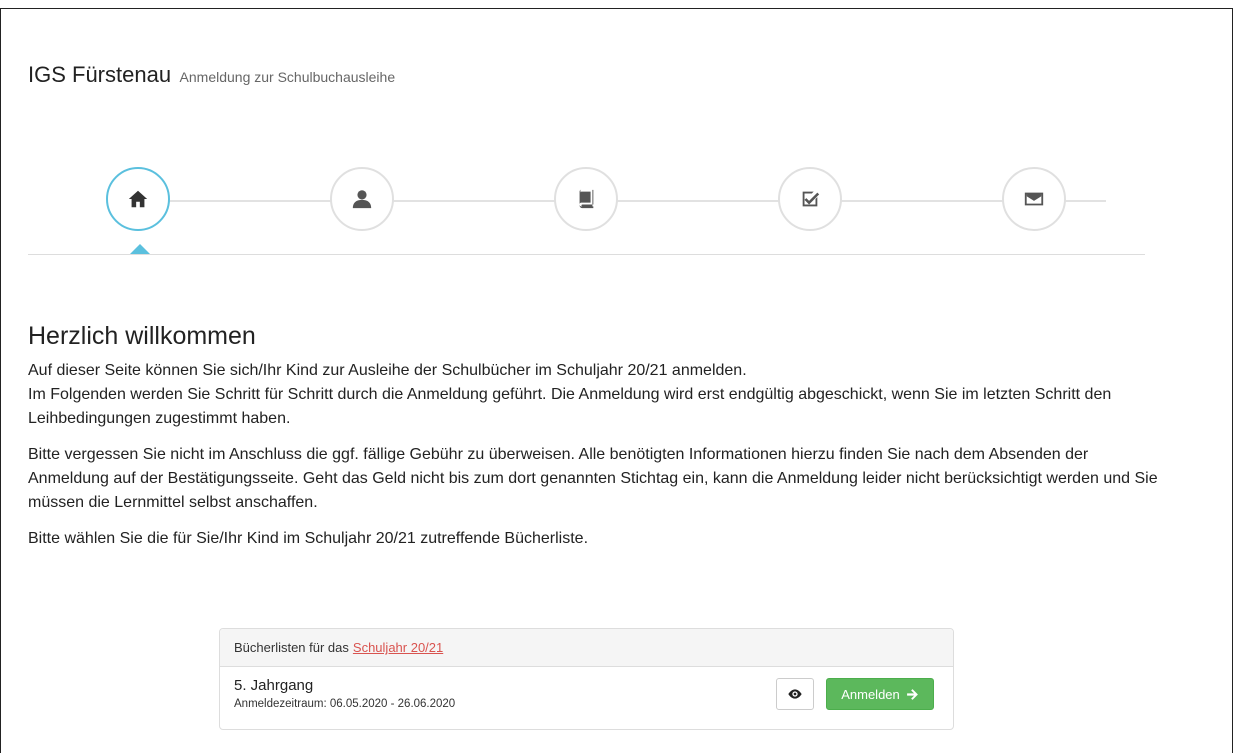 The width and height of the screenshot is (1235, 753). I want to click on page-title: Herzlich willkommen, so click(142, 336).